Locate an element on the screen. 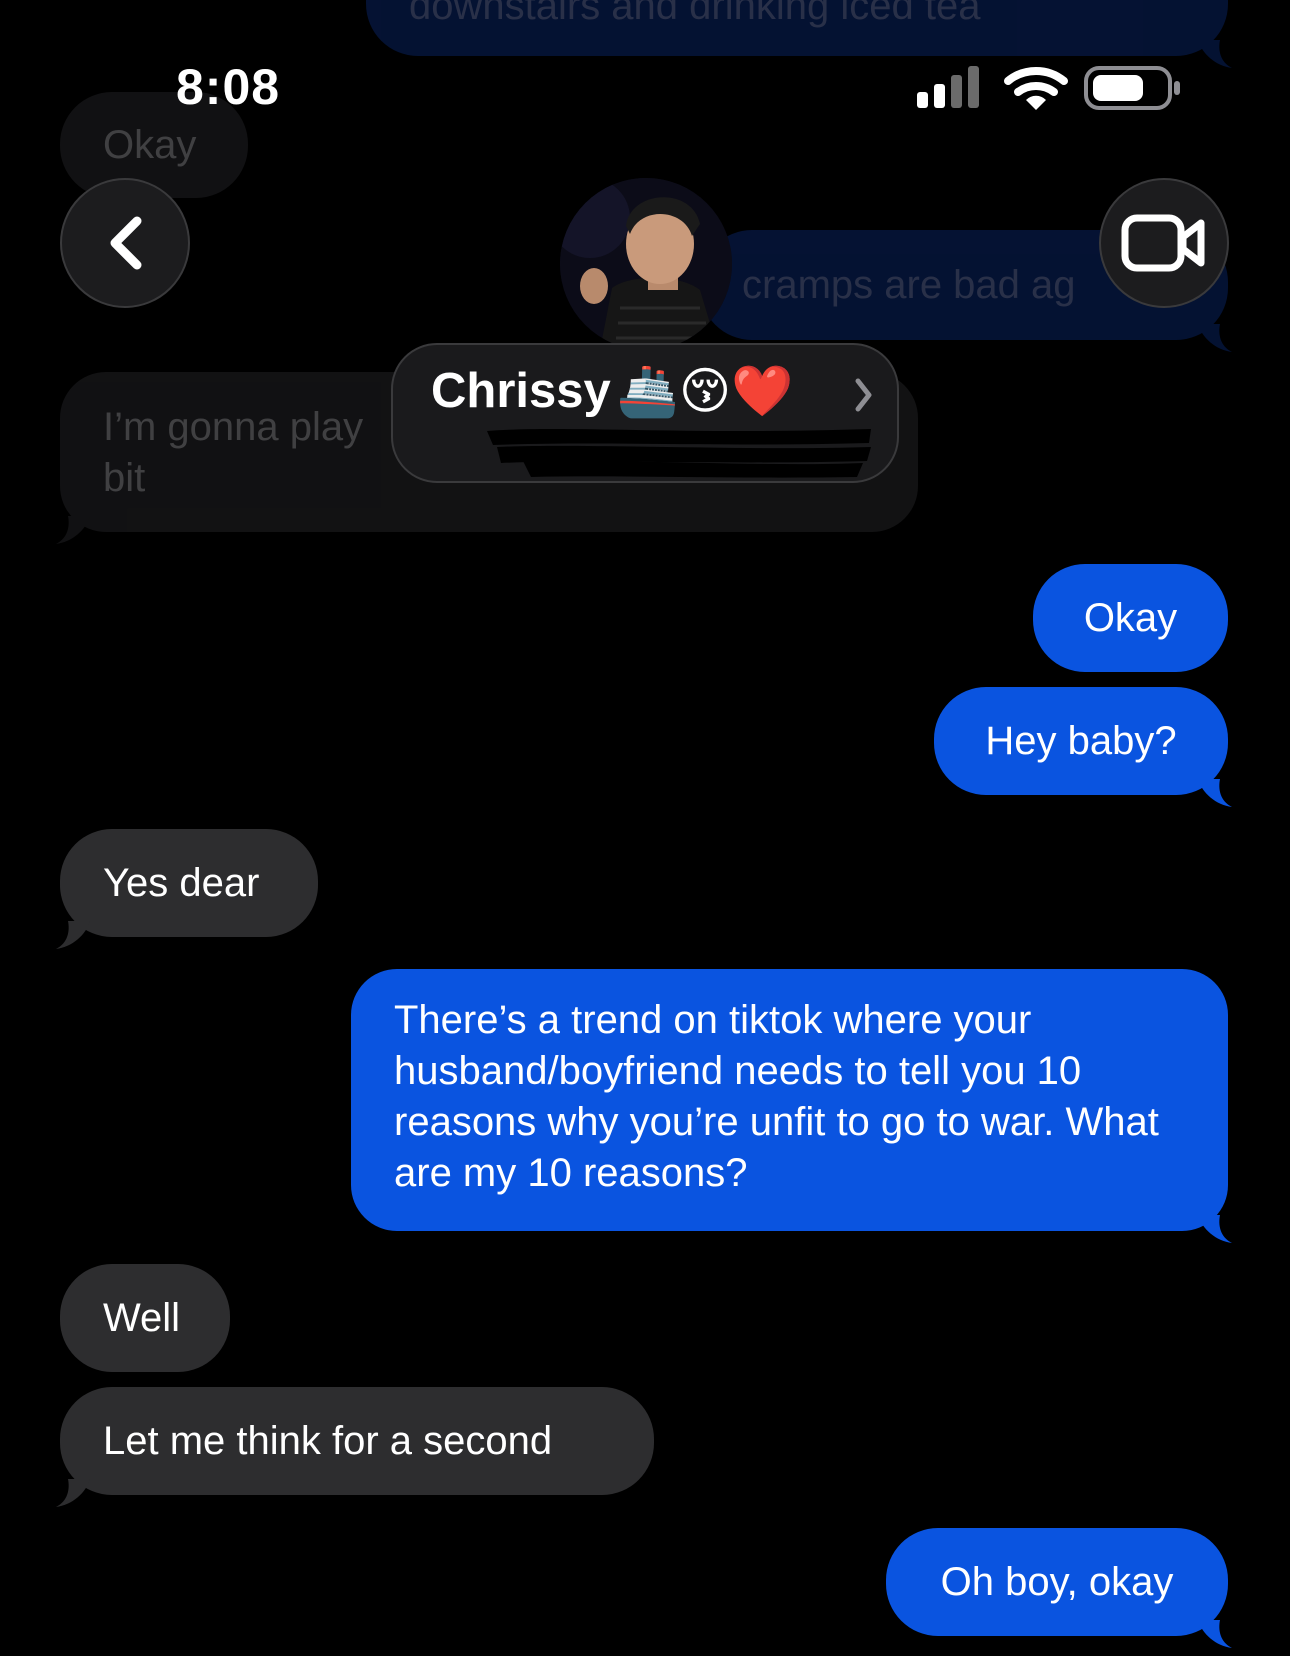  video-camera-icon is located at coordinates (1163, 243).